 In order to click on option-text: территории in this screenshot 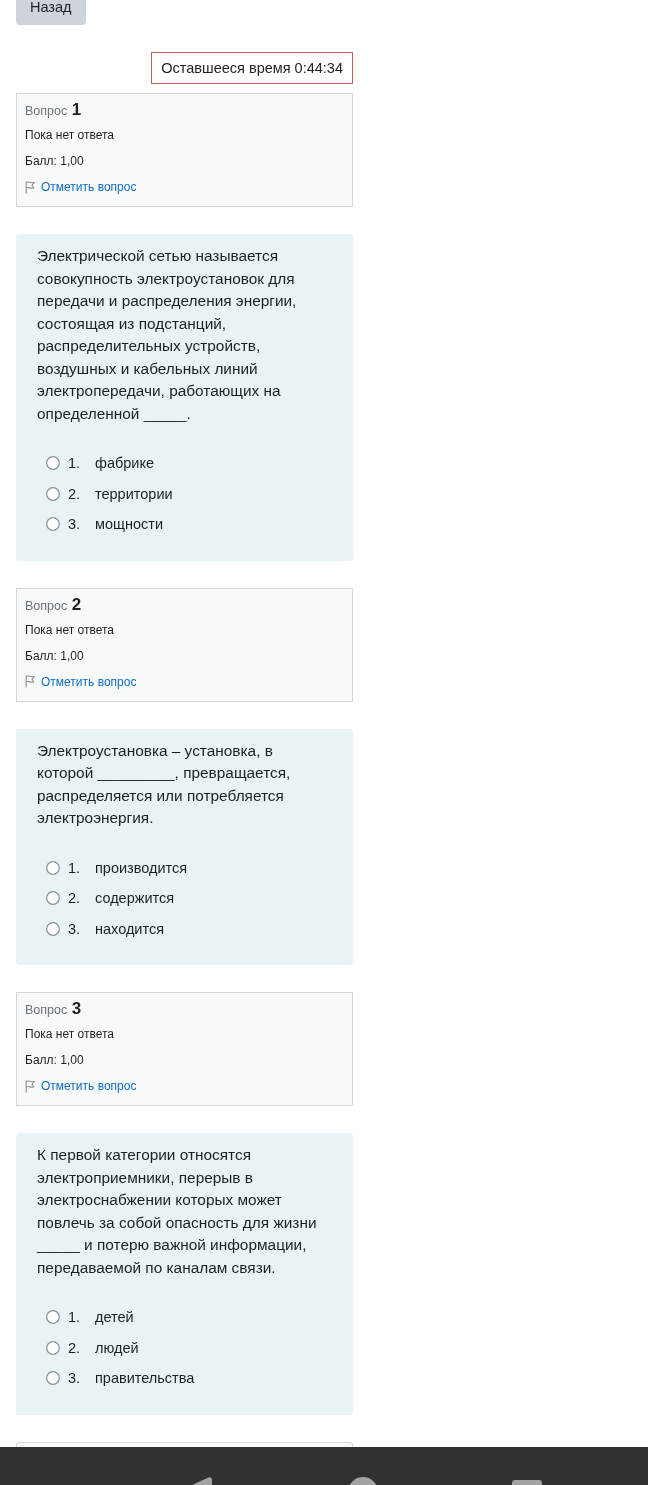, I will do `click(134, 493)`.